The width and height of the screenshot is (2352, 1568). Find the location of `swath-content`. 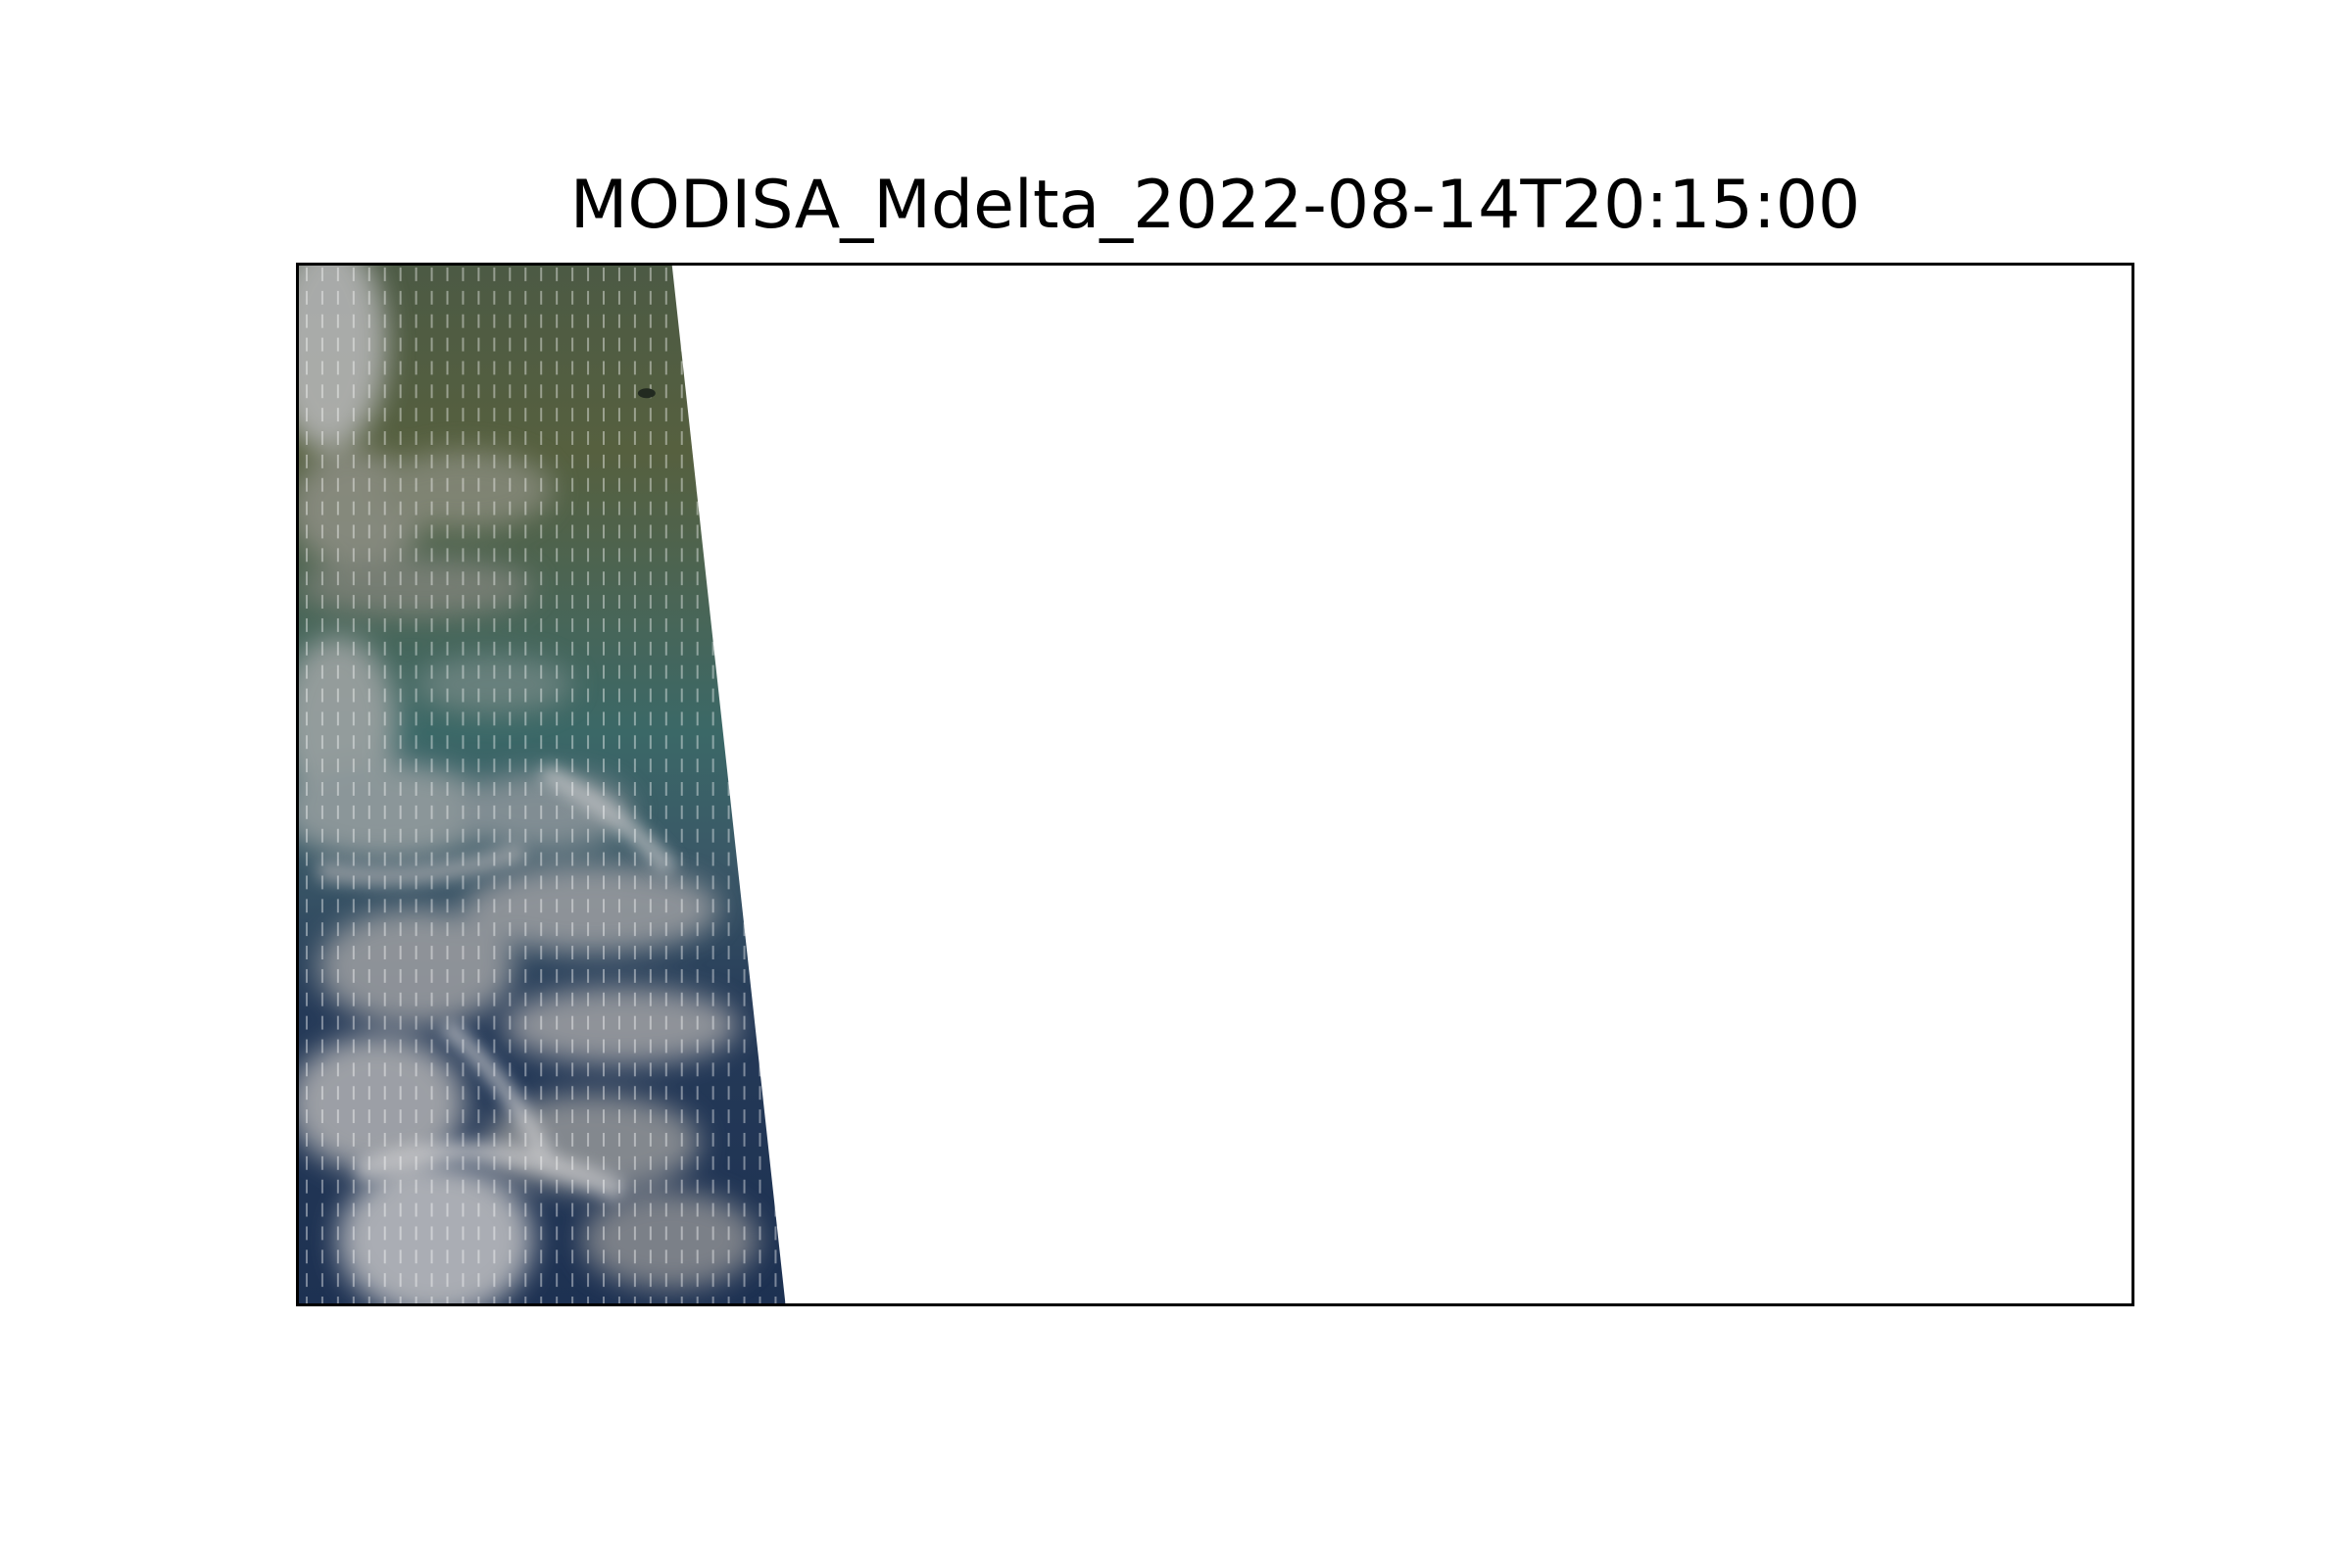

swath-content is located at coordinates (542, 784).